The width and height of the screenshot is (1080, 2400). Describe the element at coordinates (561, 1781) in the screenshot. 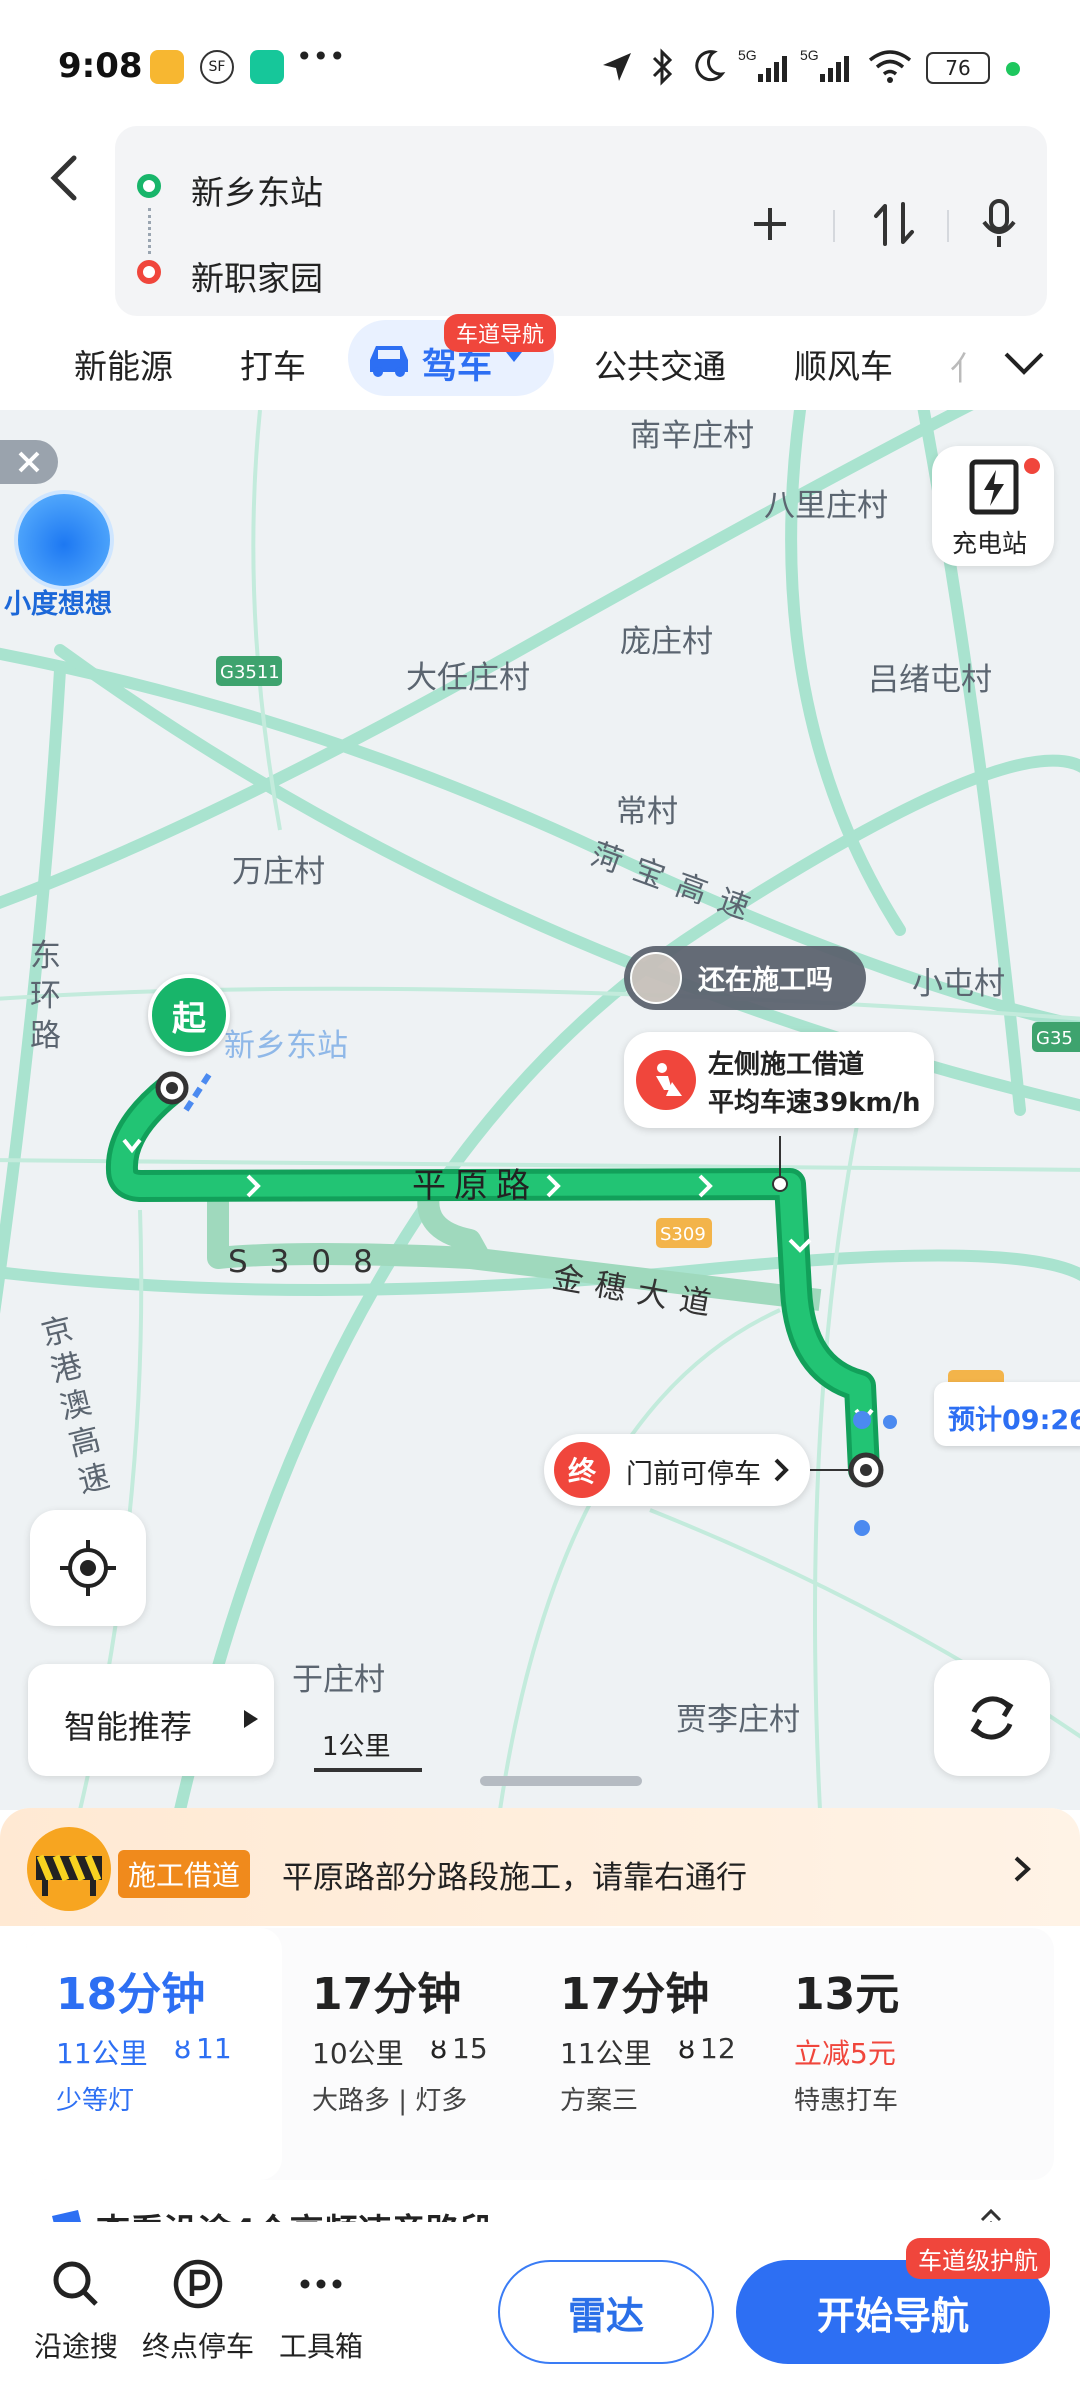

I see `drag-handle` at that location.